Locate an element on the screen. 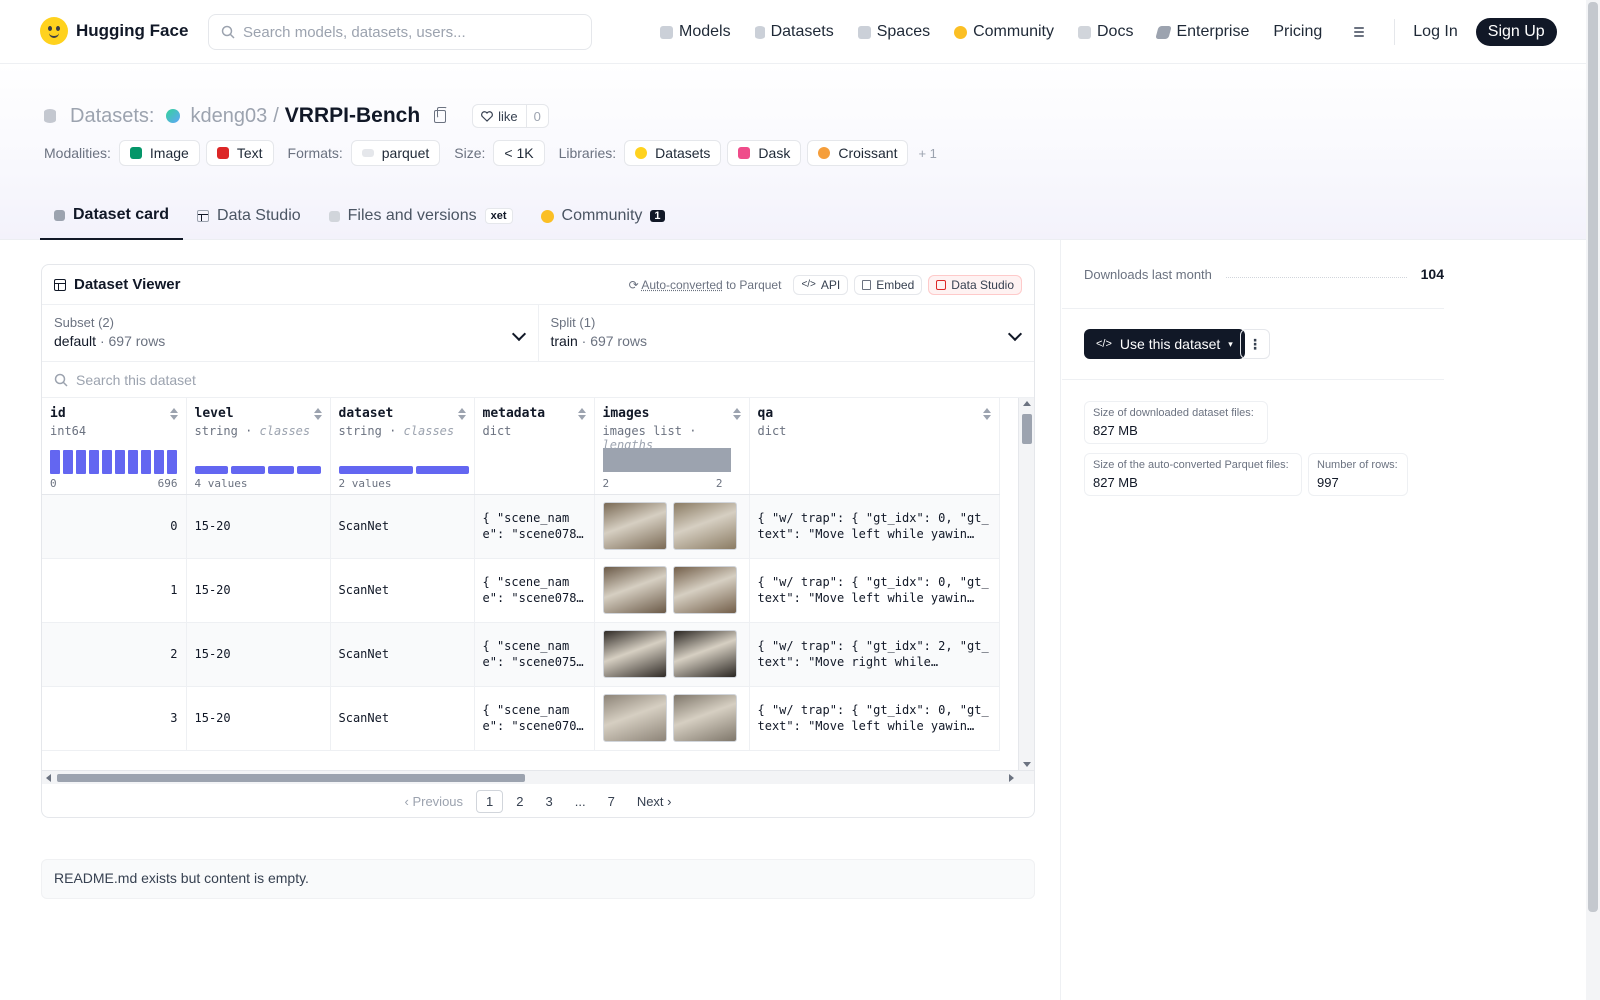 Image resolution: width=1600 pixels, height=1000 pixels. column-header-level: level string · classes 4 values is located at coordinates (258, 446).